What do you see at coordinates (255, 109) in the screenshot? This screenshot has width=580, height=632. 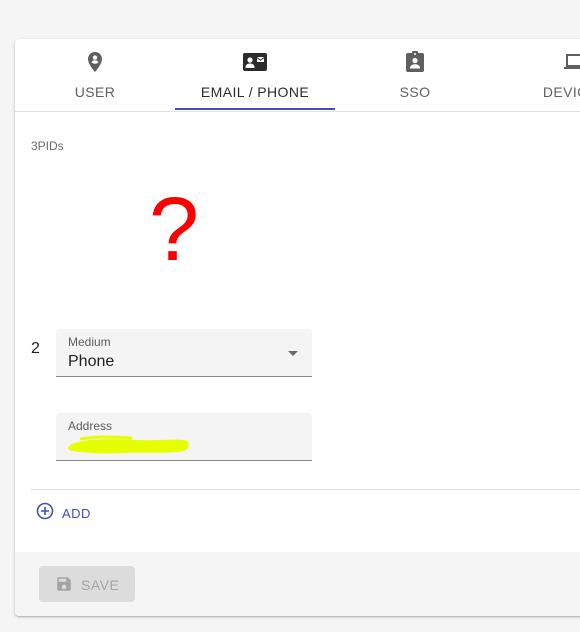 I see `active-tab-indicator` at bounding box center [255, 109].